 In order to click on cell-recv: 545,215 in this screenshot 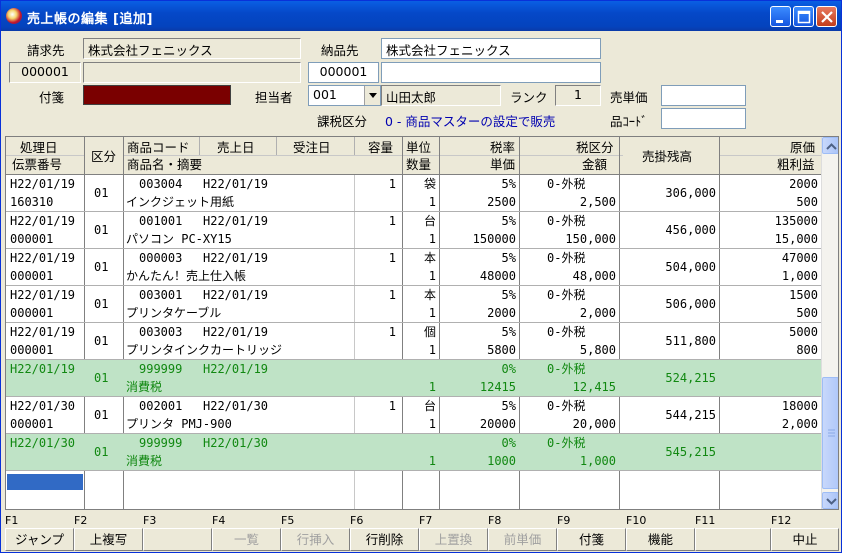, I will do `click(669, 452)`.